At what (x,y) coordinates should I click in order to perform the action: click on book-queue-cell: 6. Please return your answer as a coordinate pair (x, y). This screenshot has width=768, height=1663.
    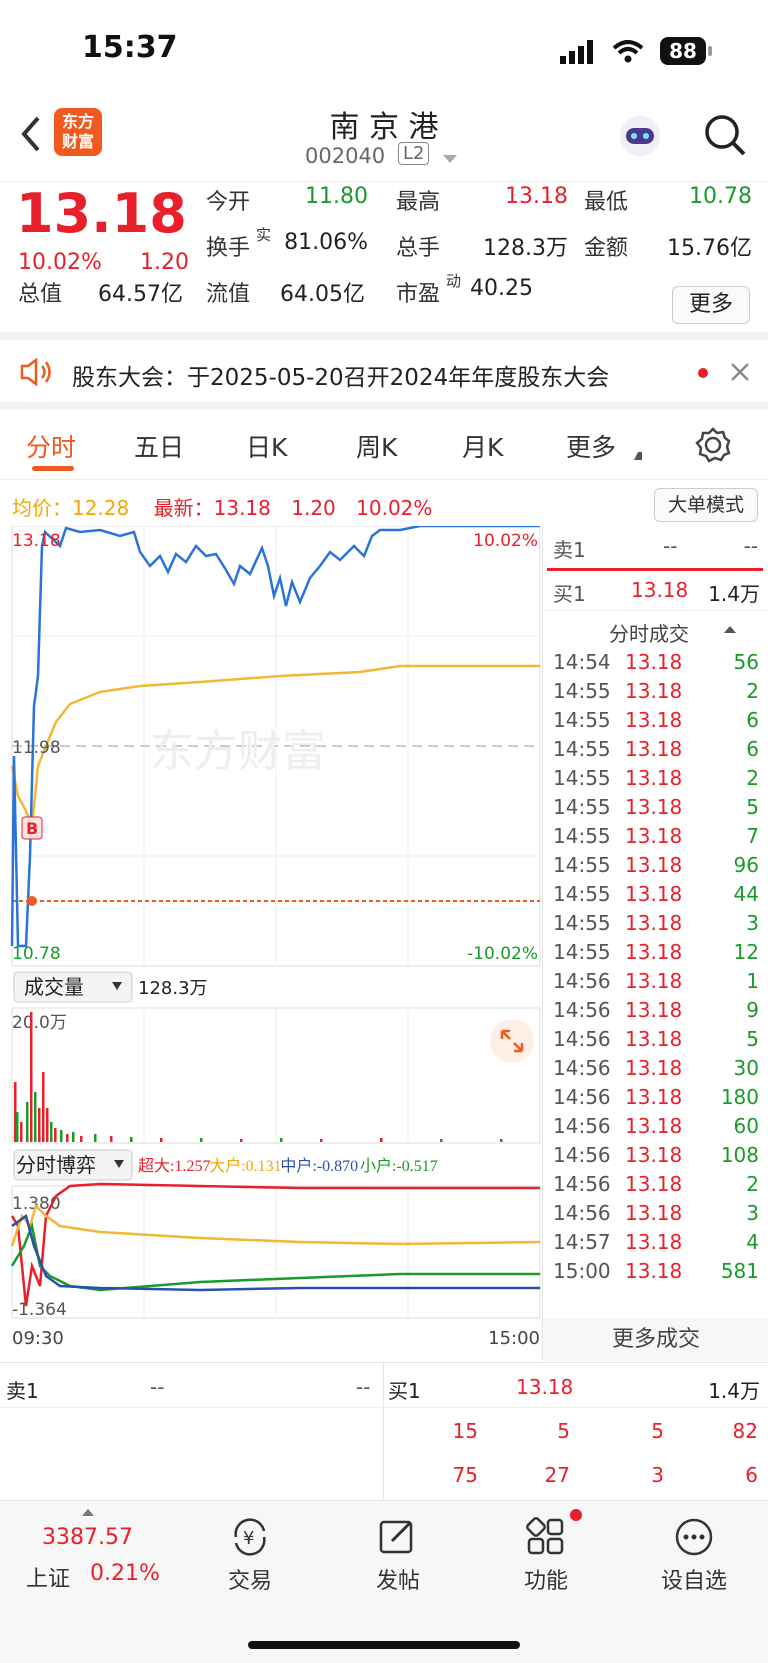
    Looking at the image, I should click on (751, 1475).